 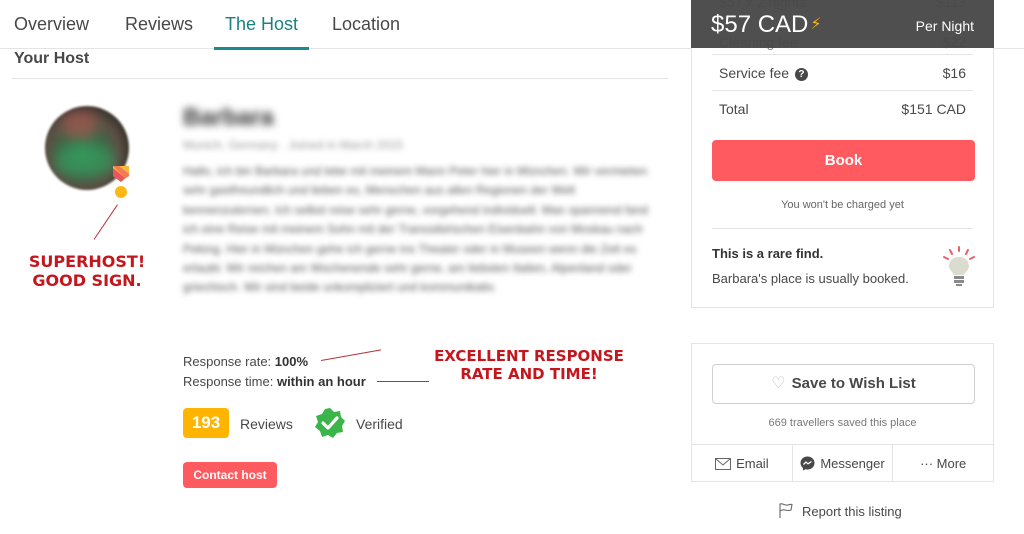 I want to click on response-annotation: EXCELLENT RESPONSE RATE AND TIME!, so click(x=529, y=365).